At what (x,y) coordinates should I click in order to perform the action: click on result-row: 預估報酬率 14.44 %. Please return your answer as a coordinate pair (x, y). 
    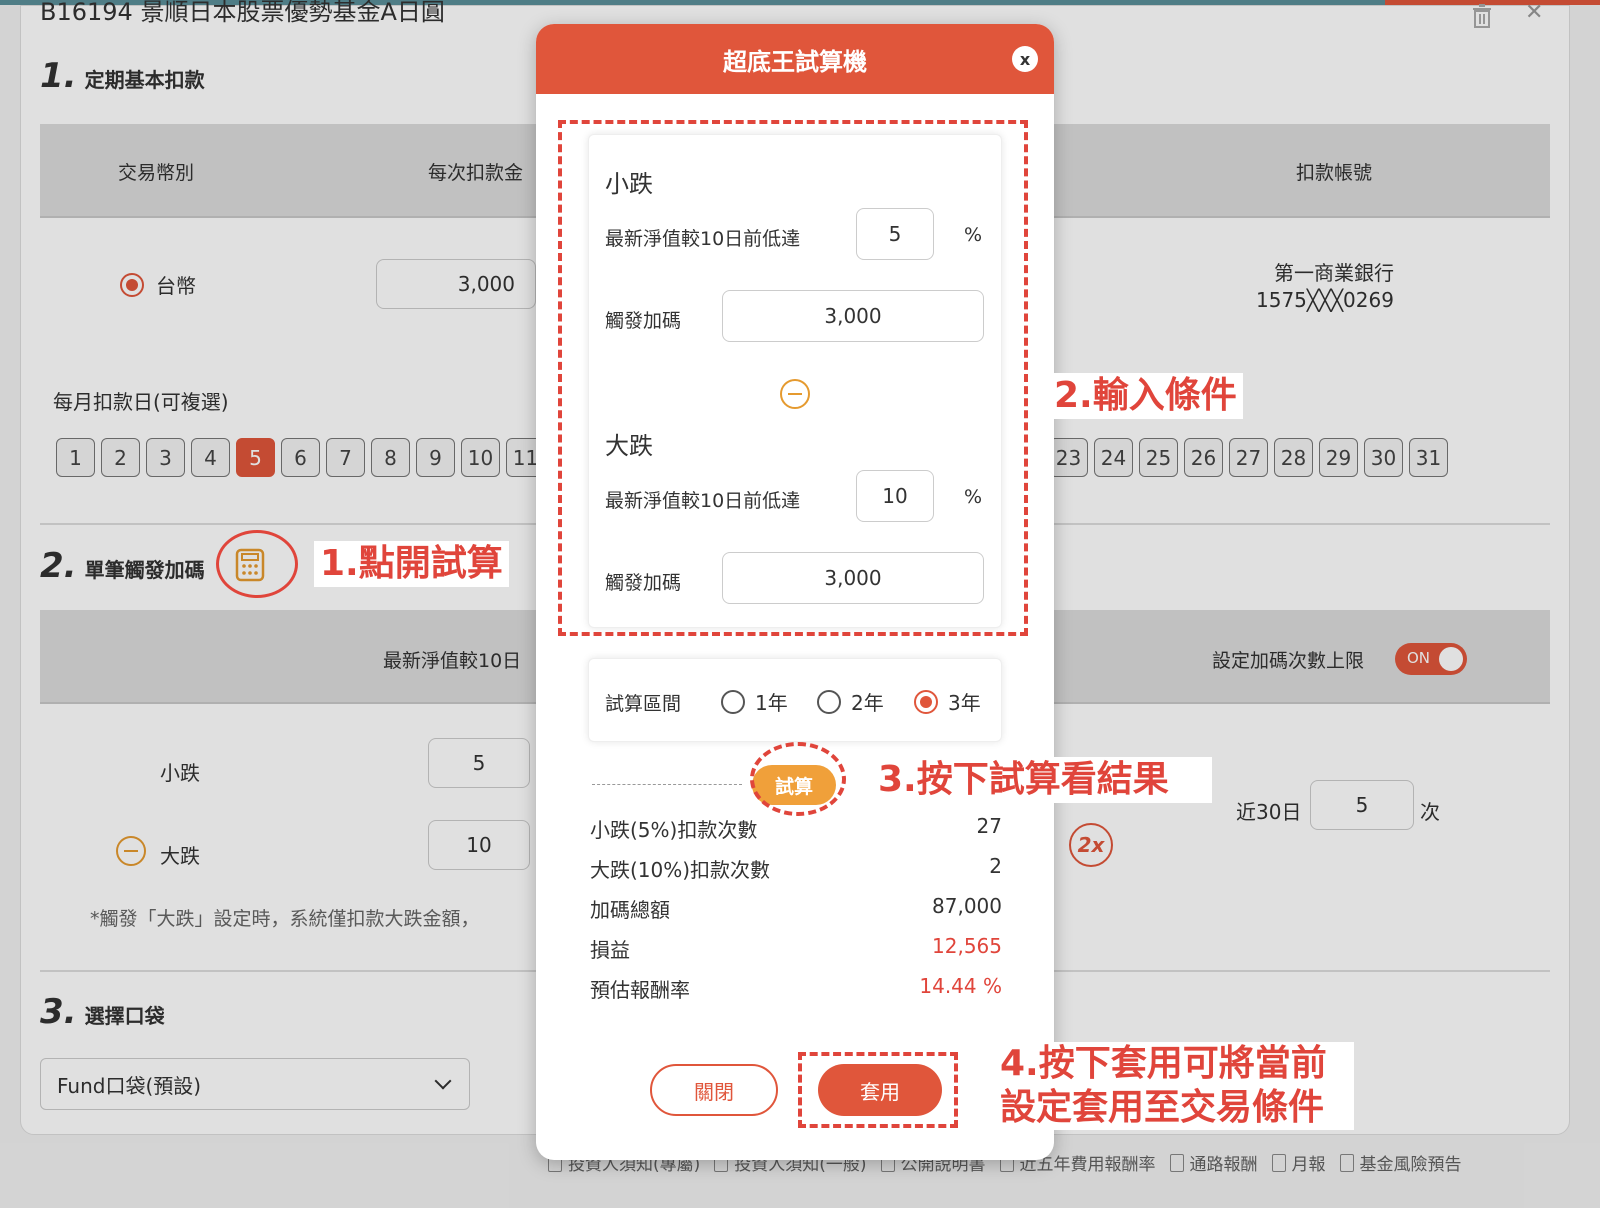
    Looking at the image, I should click on (796, 988).